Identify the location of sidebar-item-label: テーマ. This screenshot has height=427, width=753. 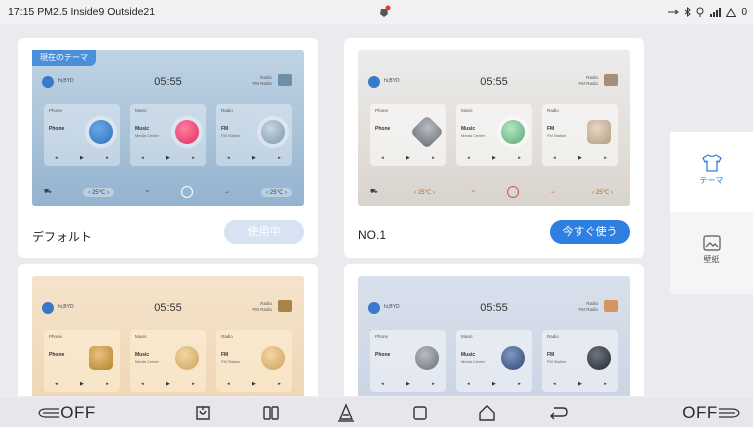
(711, 180).